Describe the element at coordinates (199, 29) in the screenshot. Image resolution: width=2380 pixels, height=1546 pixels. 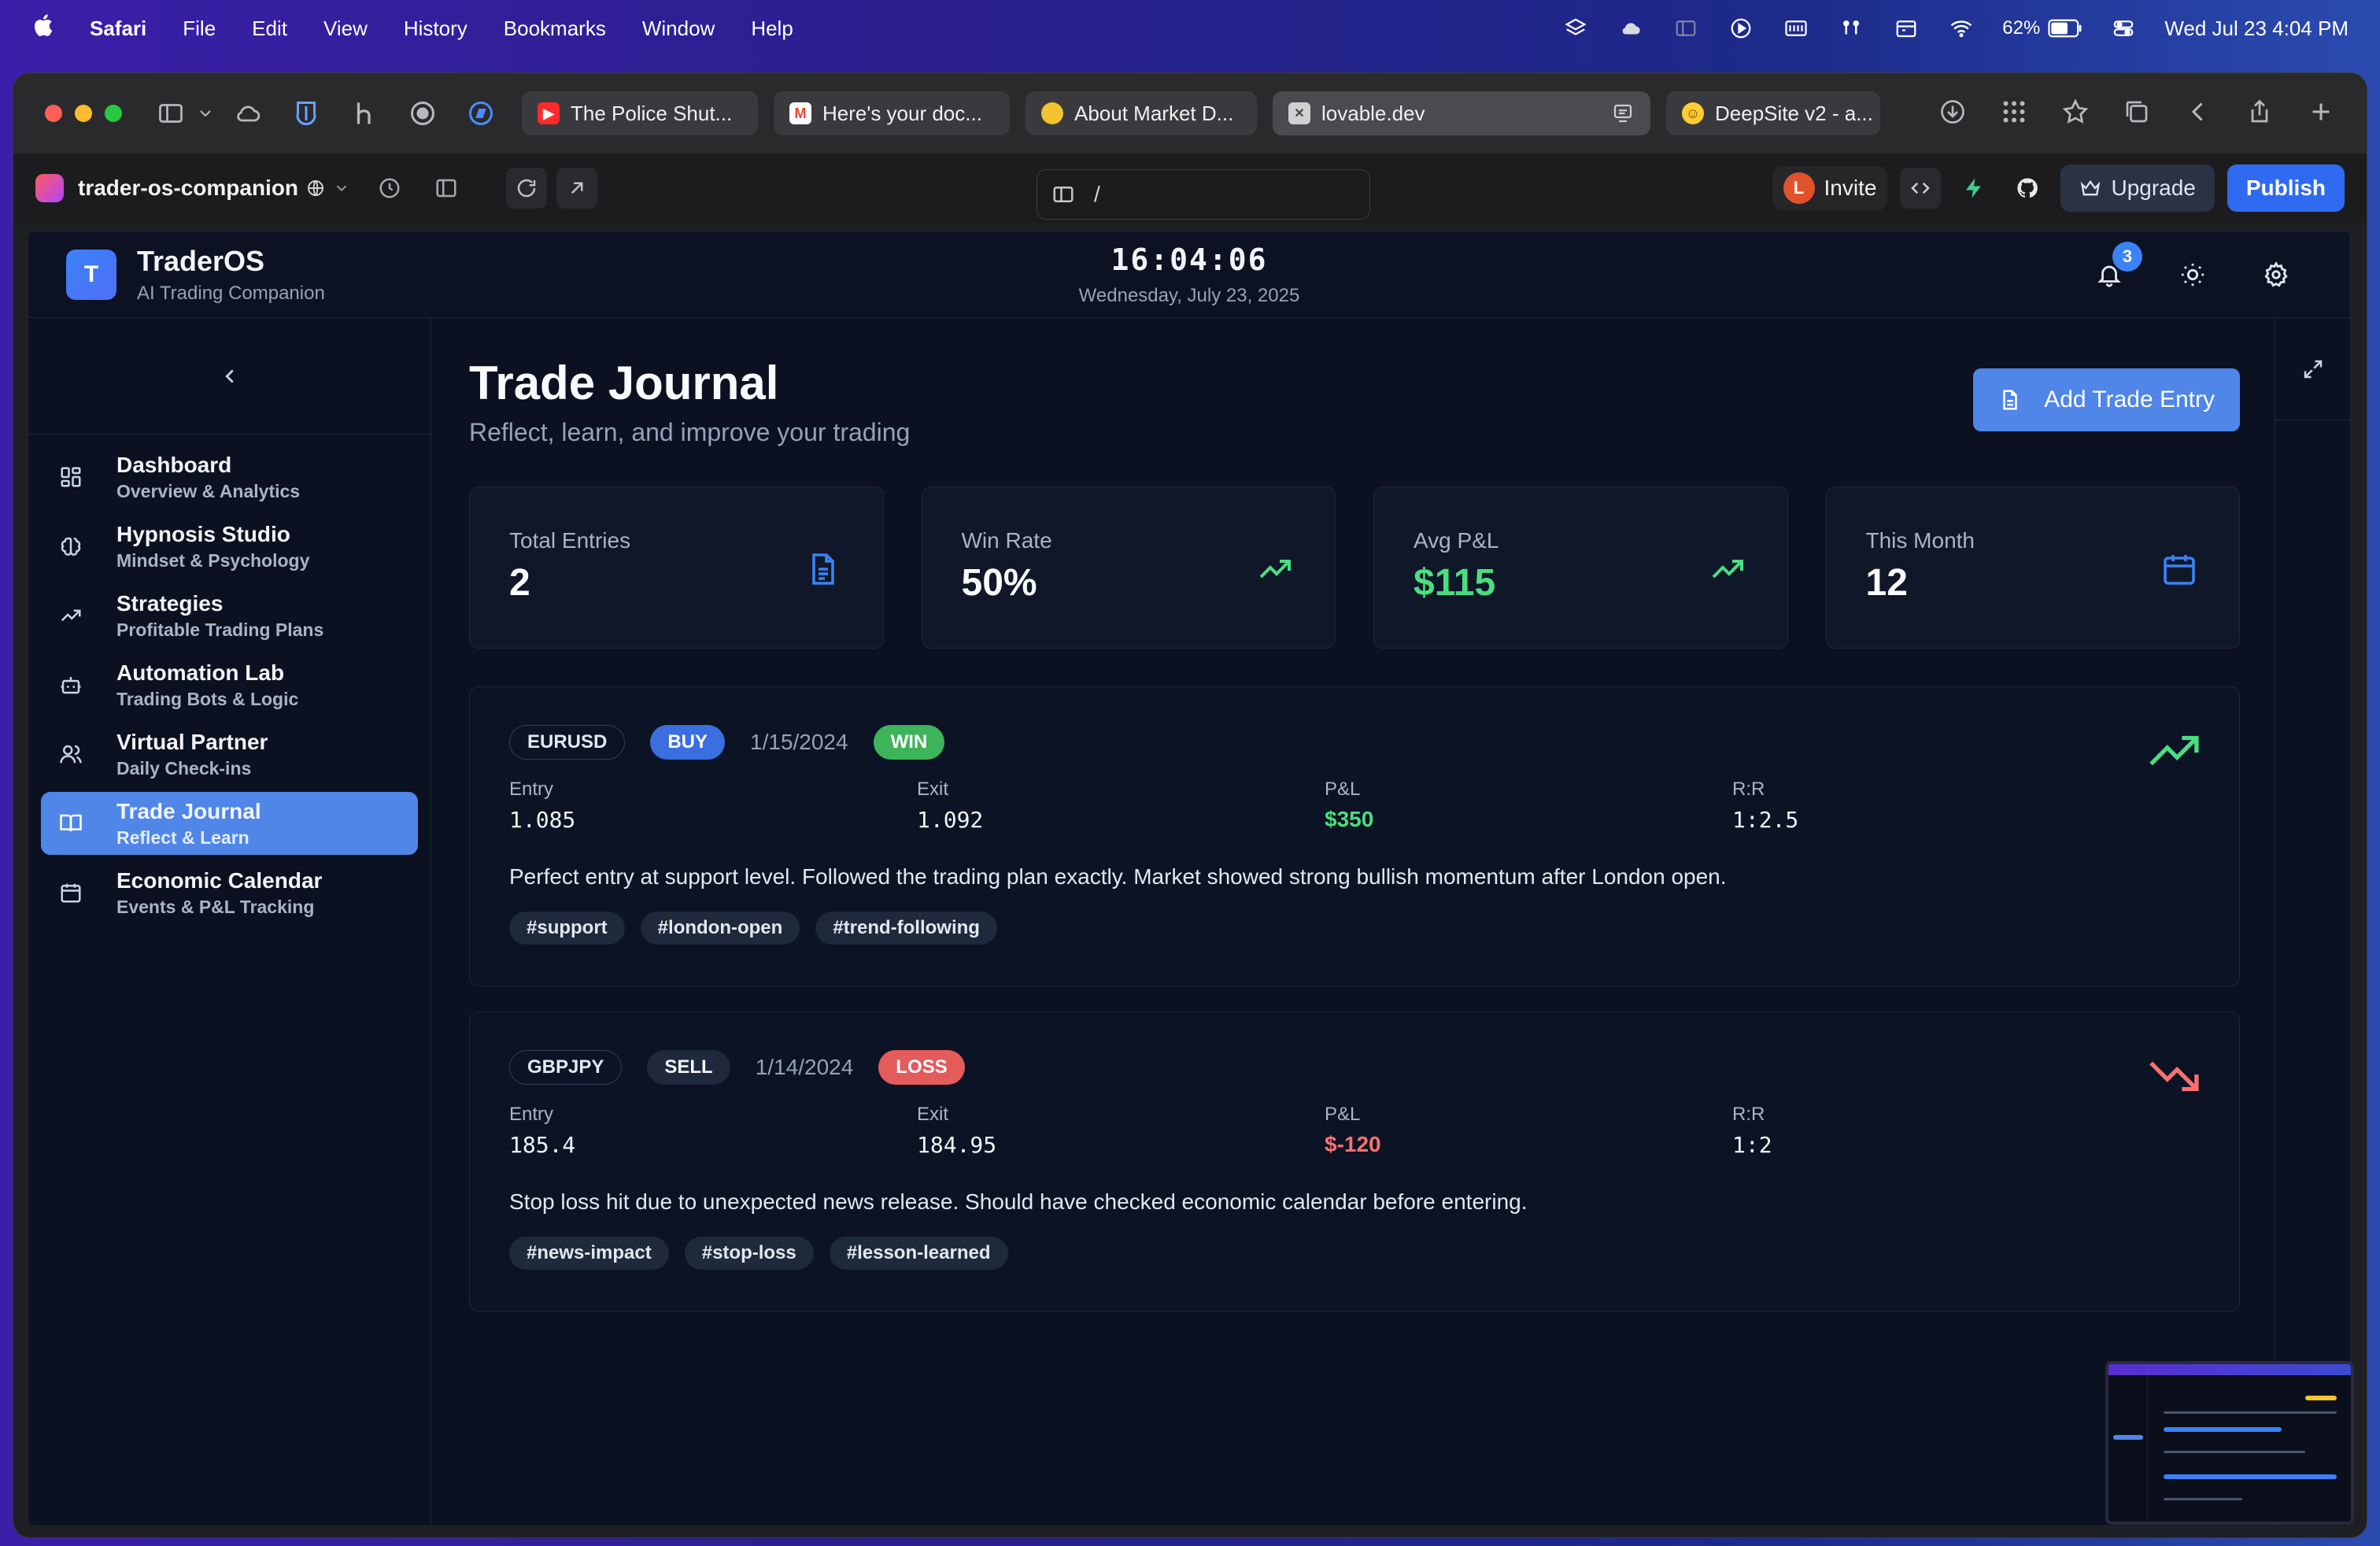
I see `menu-file: File` at that location.